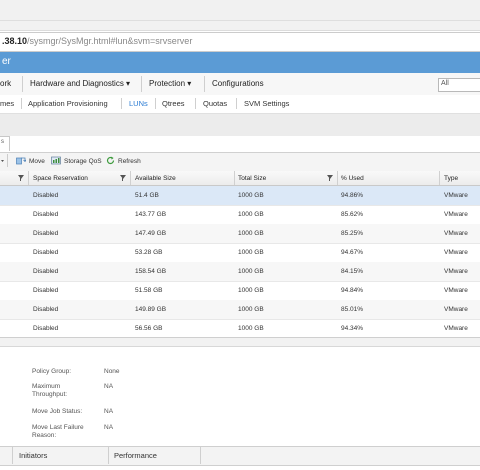 The height and width of the screenshot is (470, 480). Describe the element at coordinates (352, 290) in the screenshot. I see `cell-percent-used: 94.84%` at that location.